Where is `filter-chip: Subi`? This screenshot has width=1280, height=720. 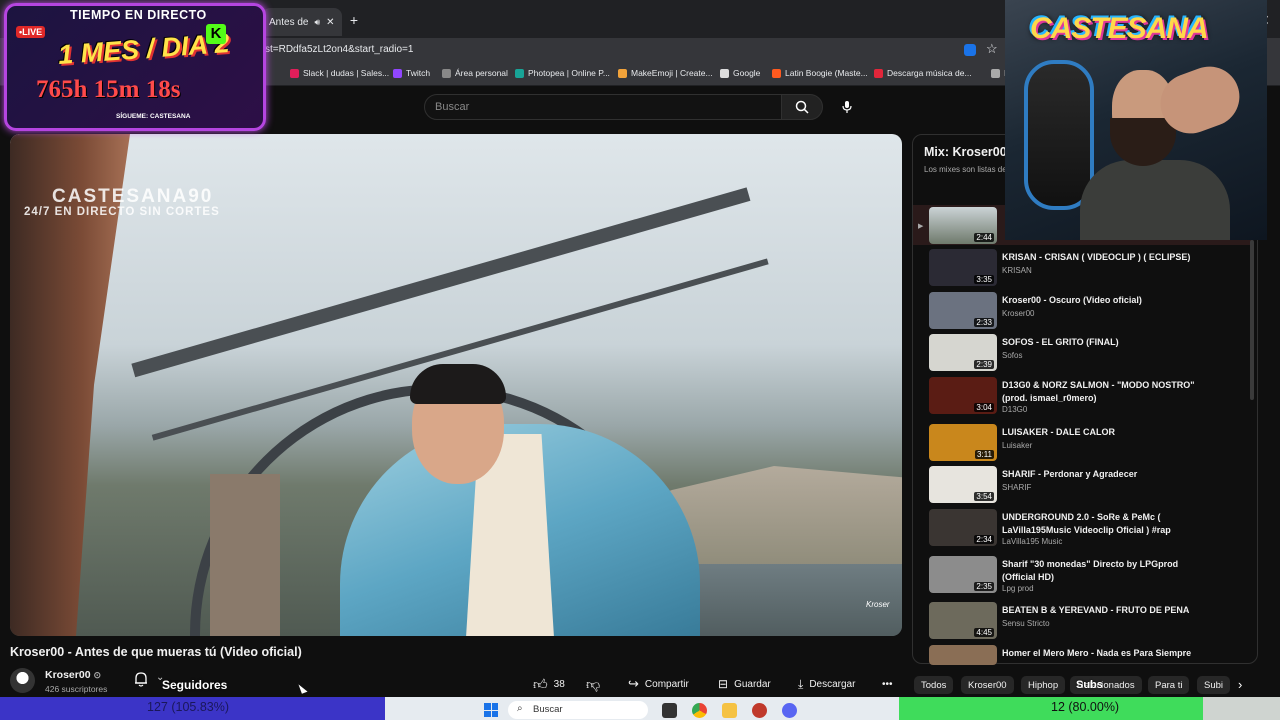
filter-chip: Subi is located at coordinates (1214, 685).